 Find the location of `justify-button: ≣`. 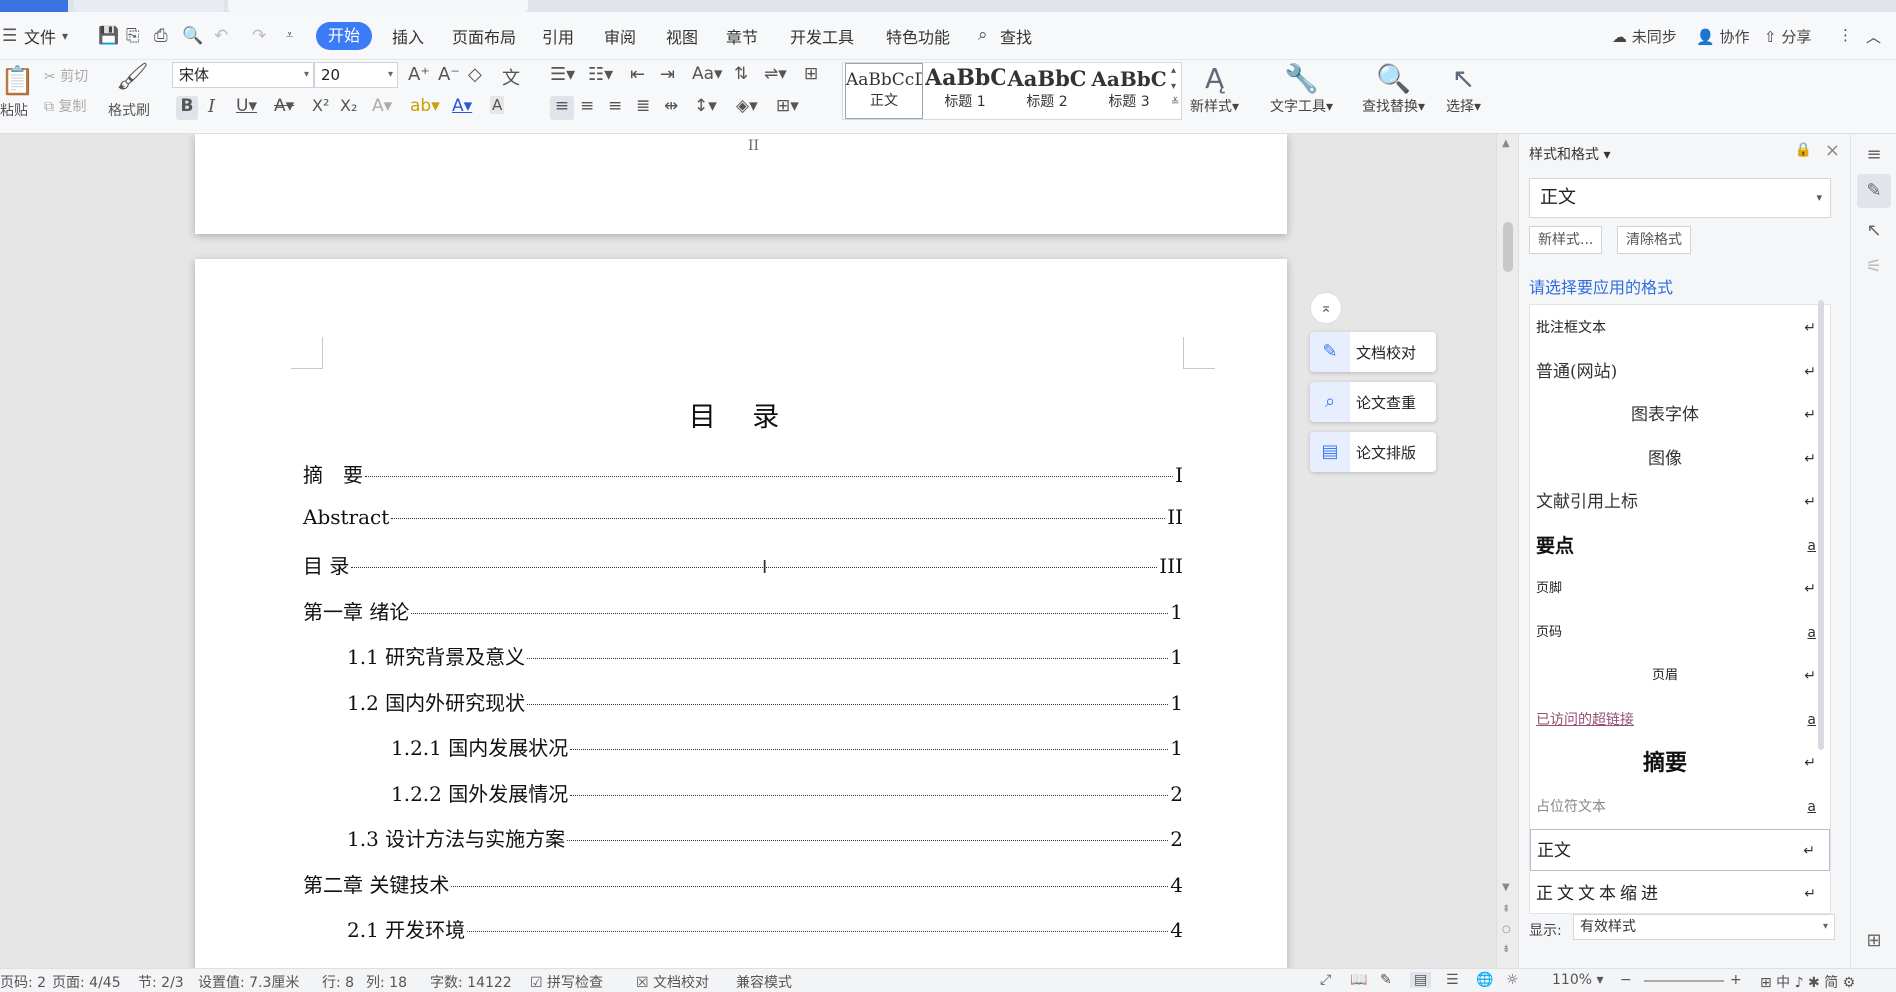

justify-button: ≣ is located at coordinates (643, 106).